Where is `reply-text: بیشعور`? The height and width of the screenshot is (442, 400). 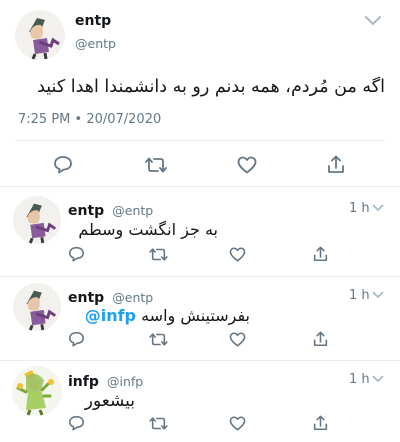
reply-text: بیشعور is located at coordinates (109, 401).